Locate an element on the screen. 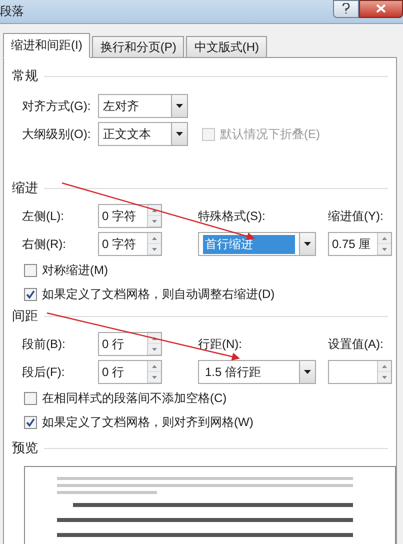 The height and width of the screenshot is (544, 403). field-label: 大纲级别(O): is located at coordinates (57, 134).